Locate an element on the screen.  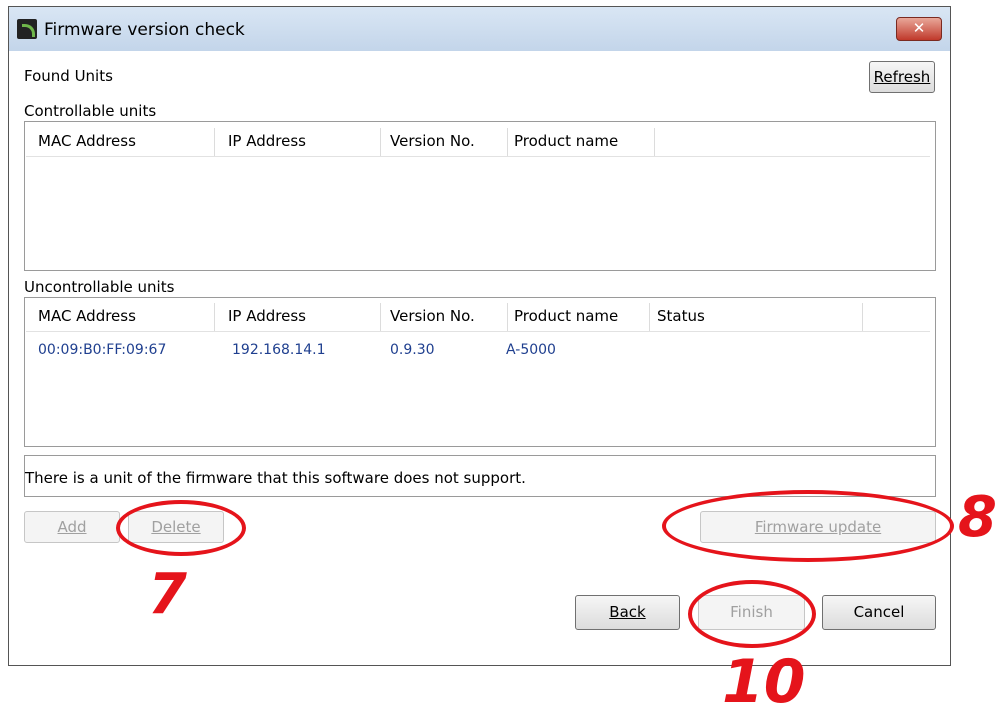
add-button: Add is located at coordinates (72, 527).